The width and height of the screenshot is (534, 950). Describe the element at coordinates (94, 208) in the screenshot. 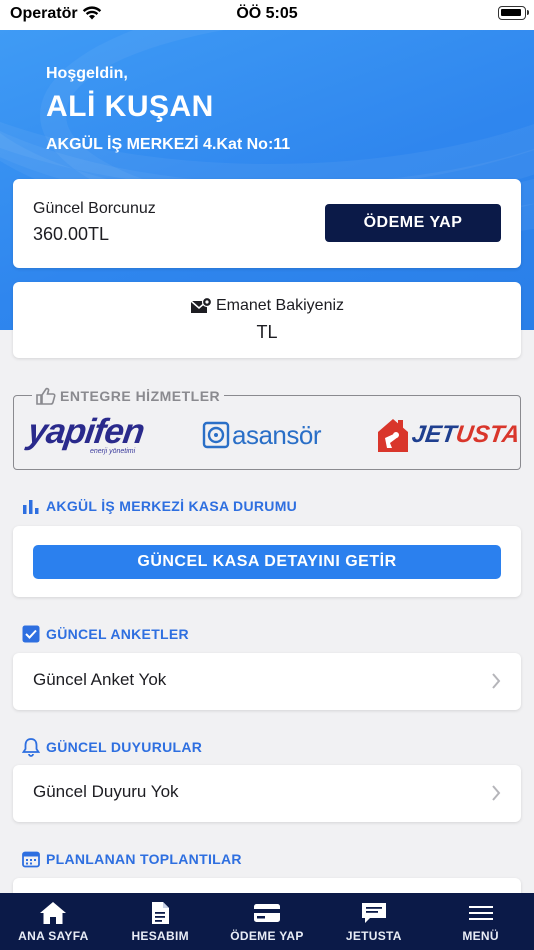

I see `debt-label: Güncel Borcunuz` at that location.